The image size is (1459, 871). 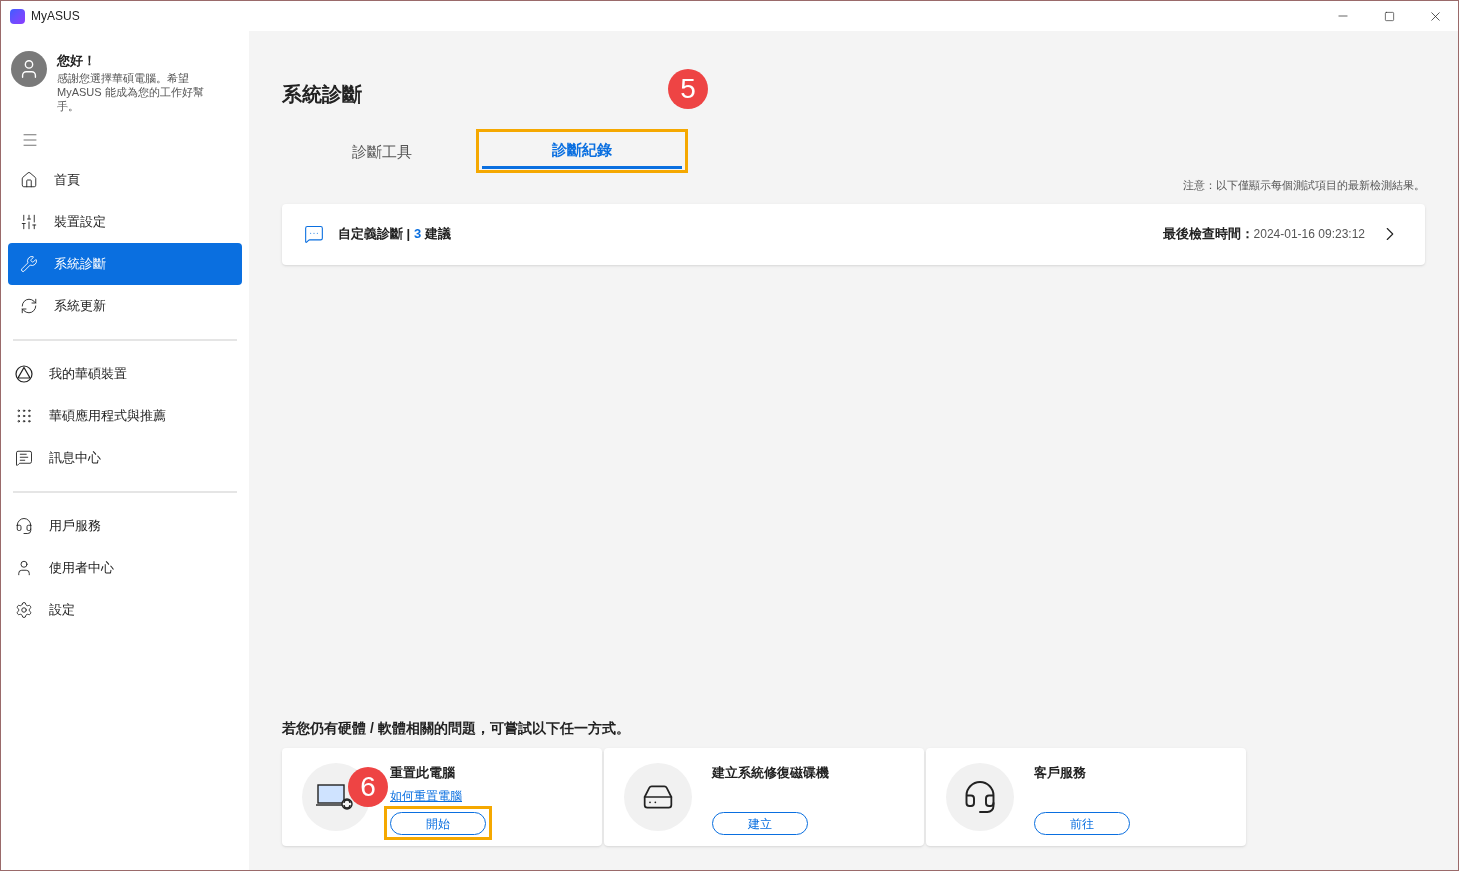 What do you see at coordinates (368, 787) in the screenshot?
I see `step-number-badge: 6` at bounding box center [368, 787].